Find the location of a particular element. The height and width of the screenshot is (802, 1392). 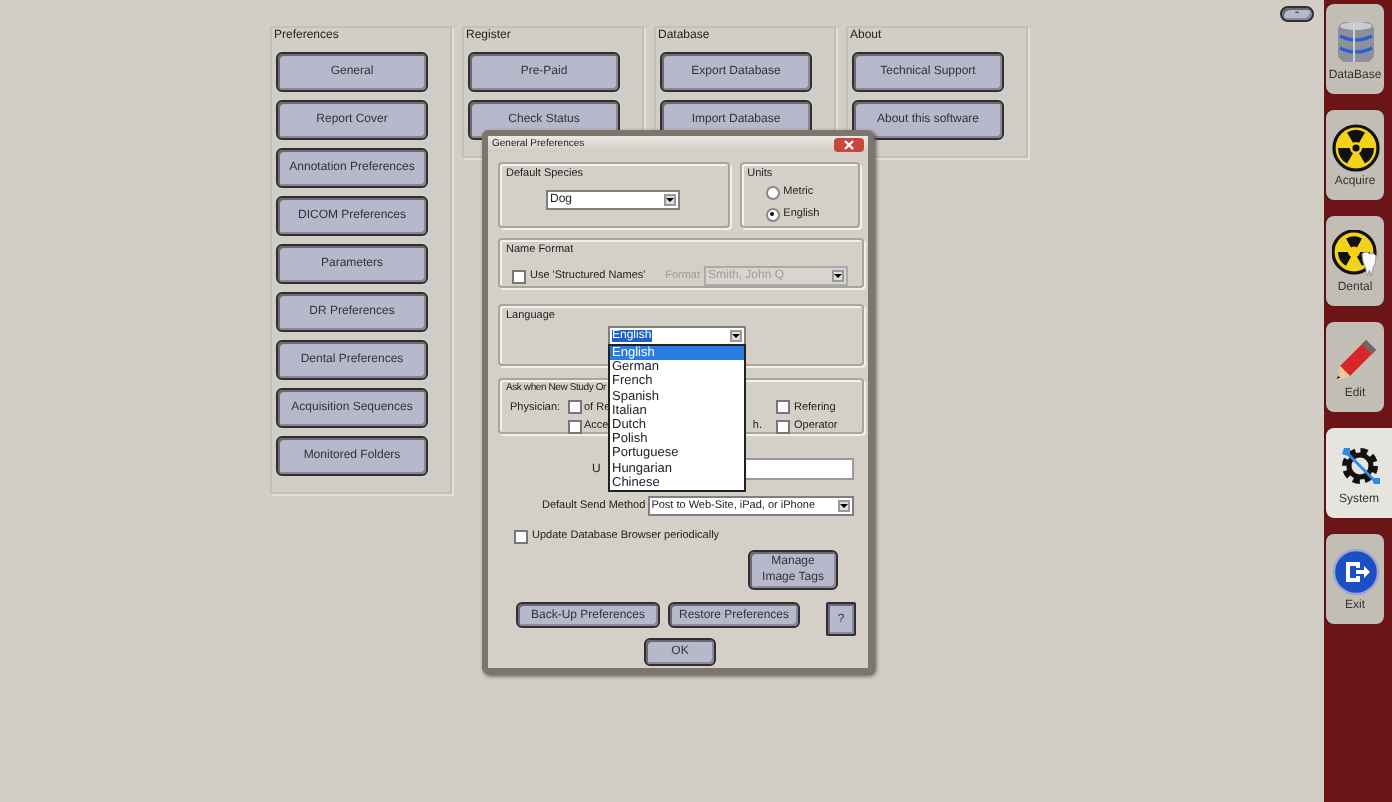

database-icon is located at coordinates (1355, 41).